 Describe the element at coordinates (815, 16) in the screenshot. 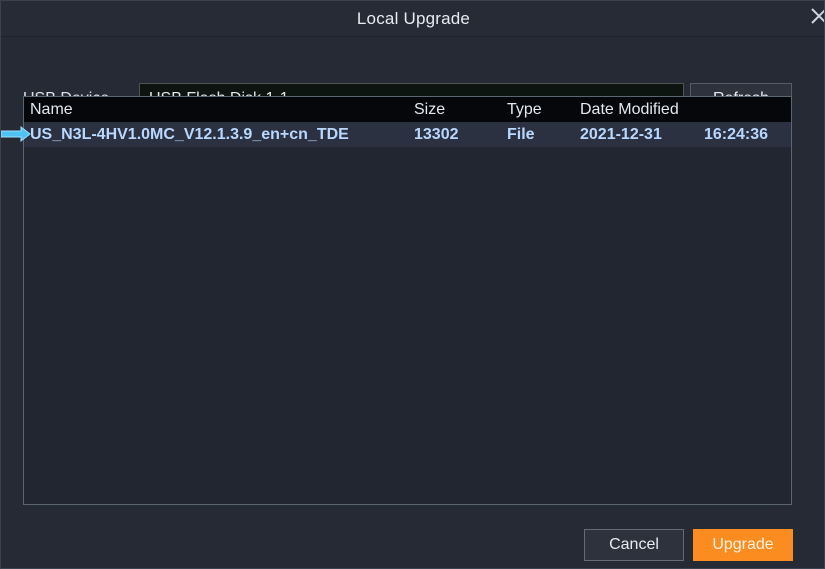

I see `close-icon` at that location.